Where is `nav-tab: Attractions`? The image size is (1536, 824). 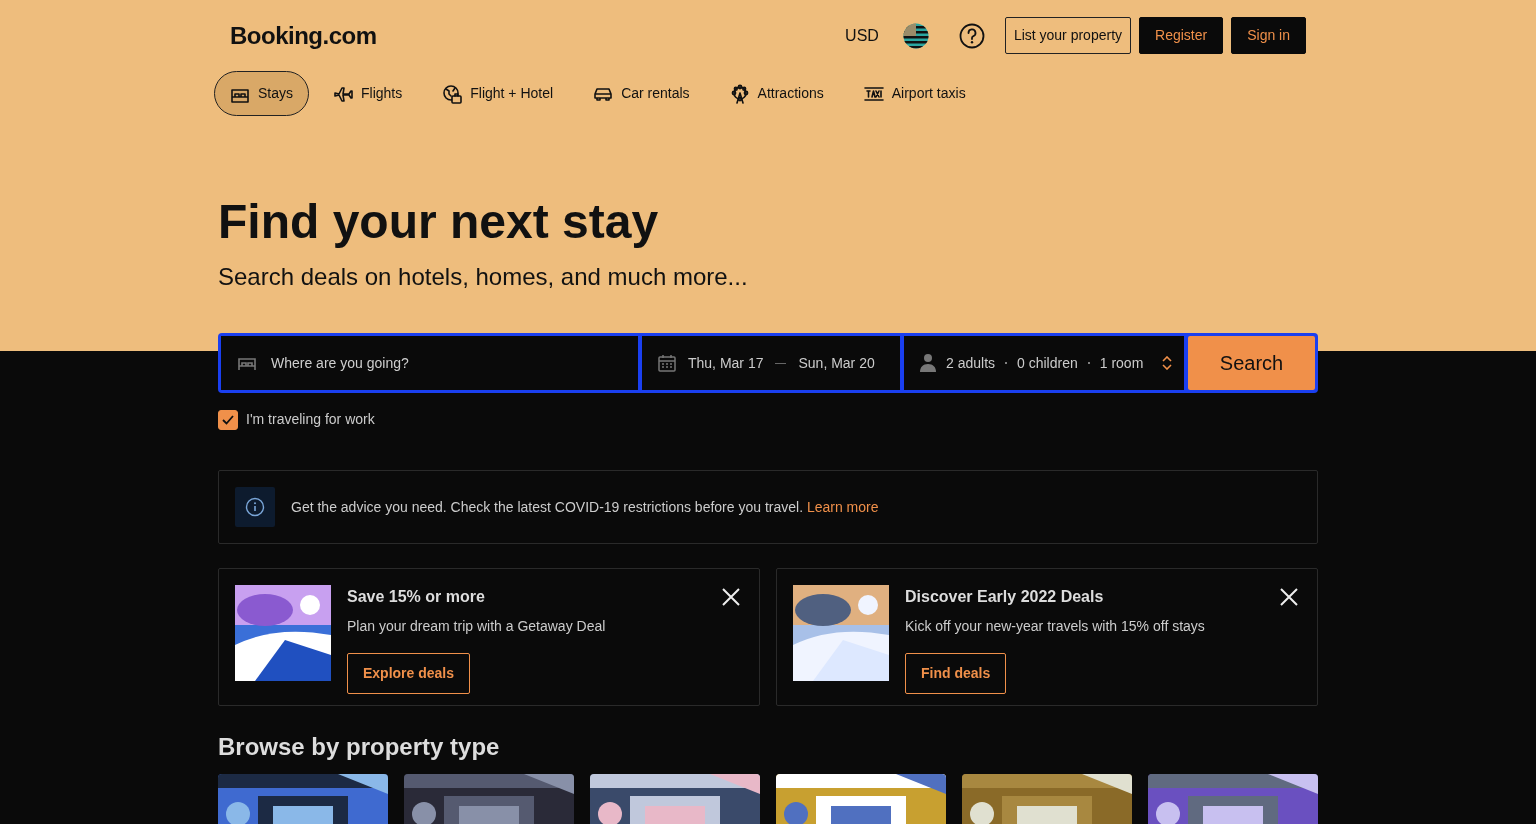 nav-tab: Attractions is located at coordinates (776, 93).